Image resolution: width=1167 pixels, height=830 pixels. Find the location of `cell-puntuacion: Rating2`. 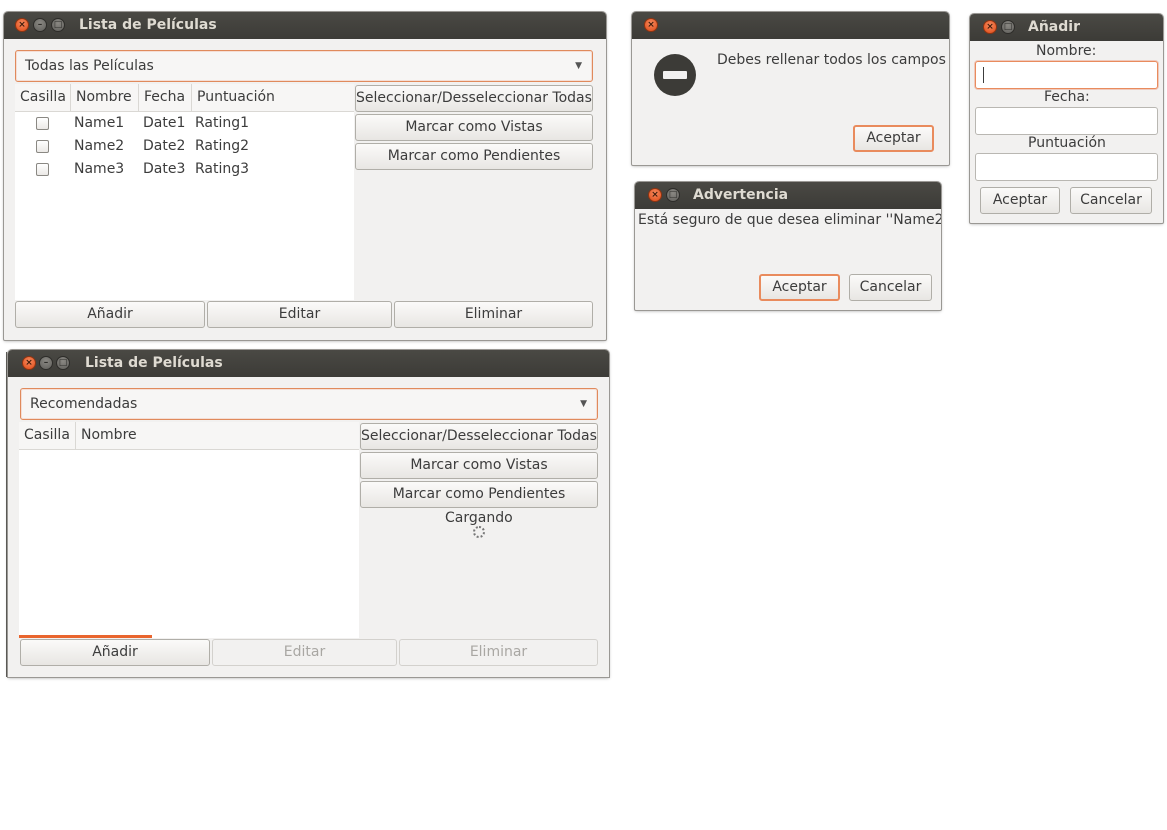

cell-puntuacion: Rating2 is located at coordinates (222, 146).